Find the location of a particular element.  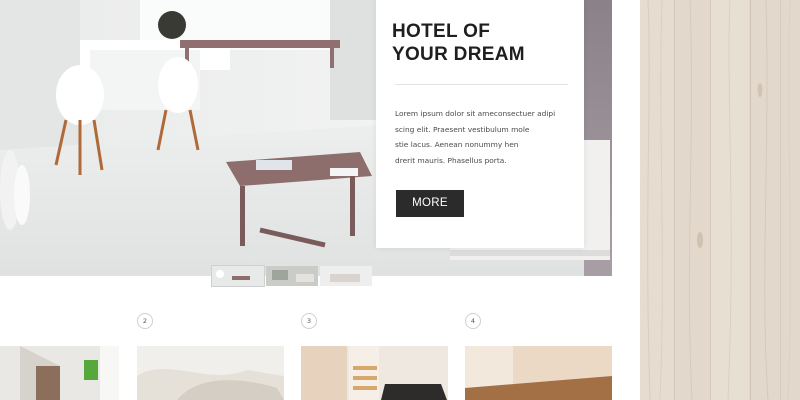

stairs-photo is located at coordinates (374, 373).